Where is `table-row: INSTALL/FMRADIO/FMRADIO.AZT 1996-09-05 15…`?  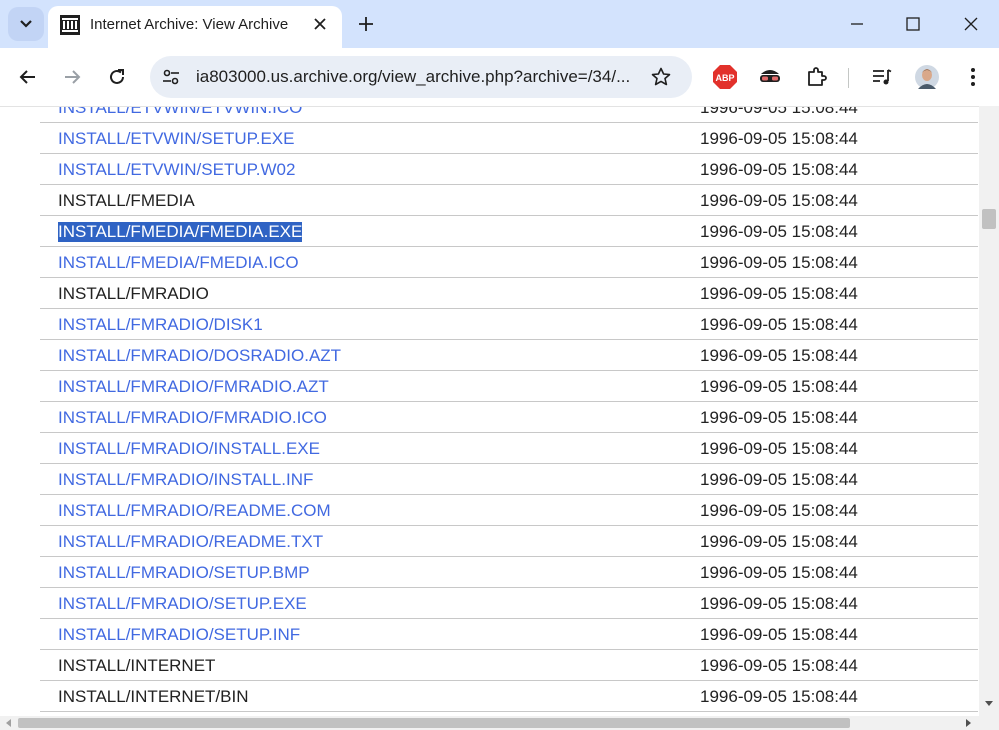 table-row: INSTALL/FMRADIO/FMRADIO.AZT 1996-09-05 15… is located at coordinates (509, 386).